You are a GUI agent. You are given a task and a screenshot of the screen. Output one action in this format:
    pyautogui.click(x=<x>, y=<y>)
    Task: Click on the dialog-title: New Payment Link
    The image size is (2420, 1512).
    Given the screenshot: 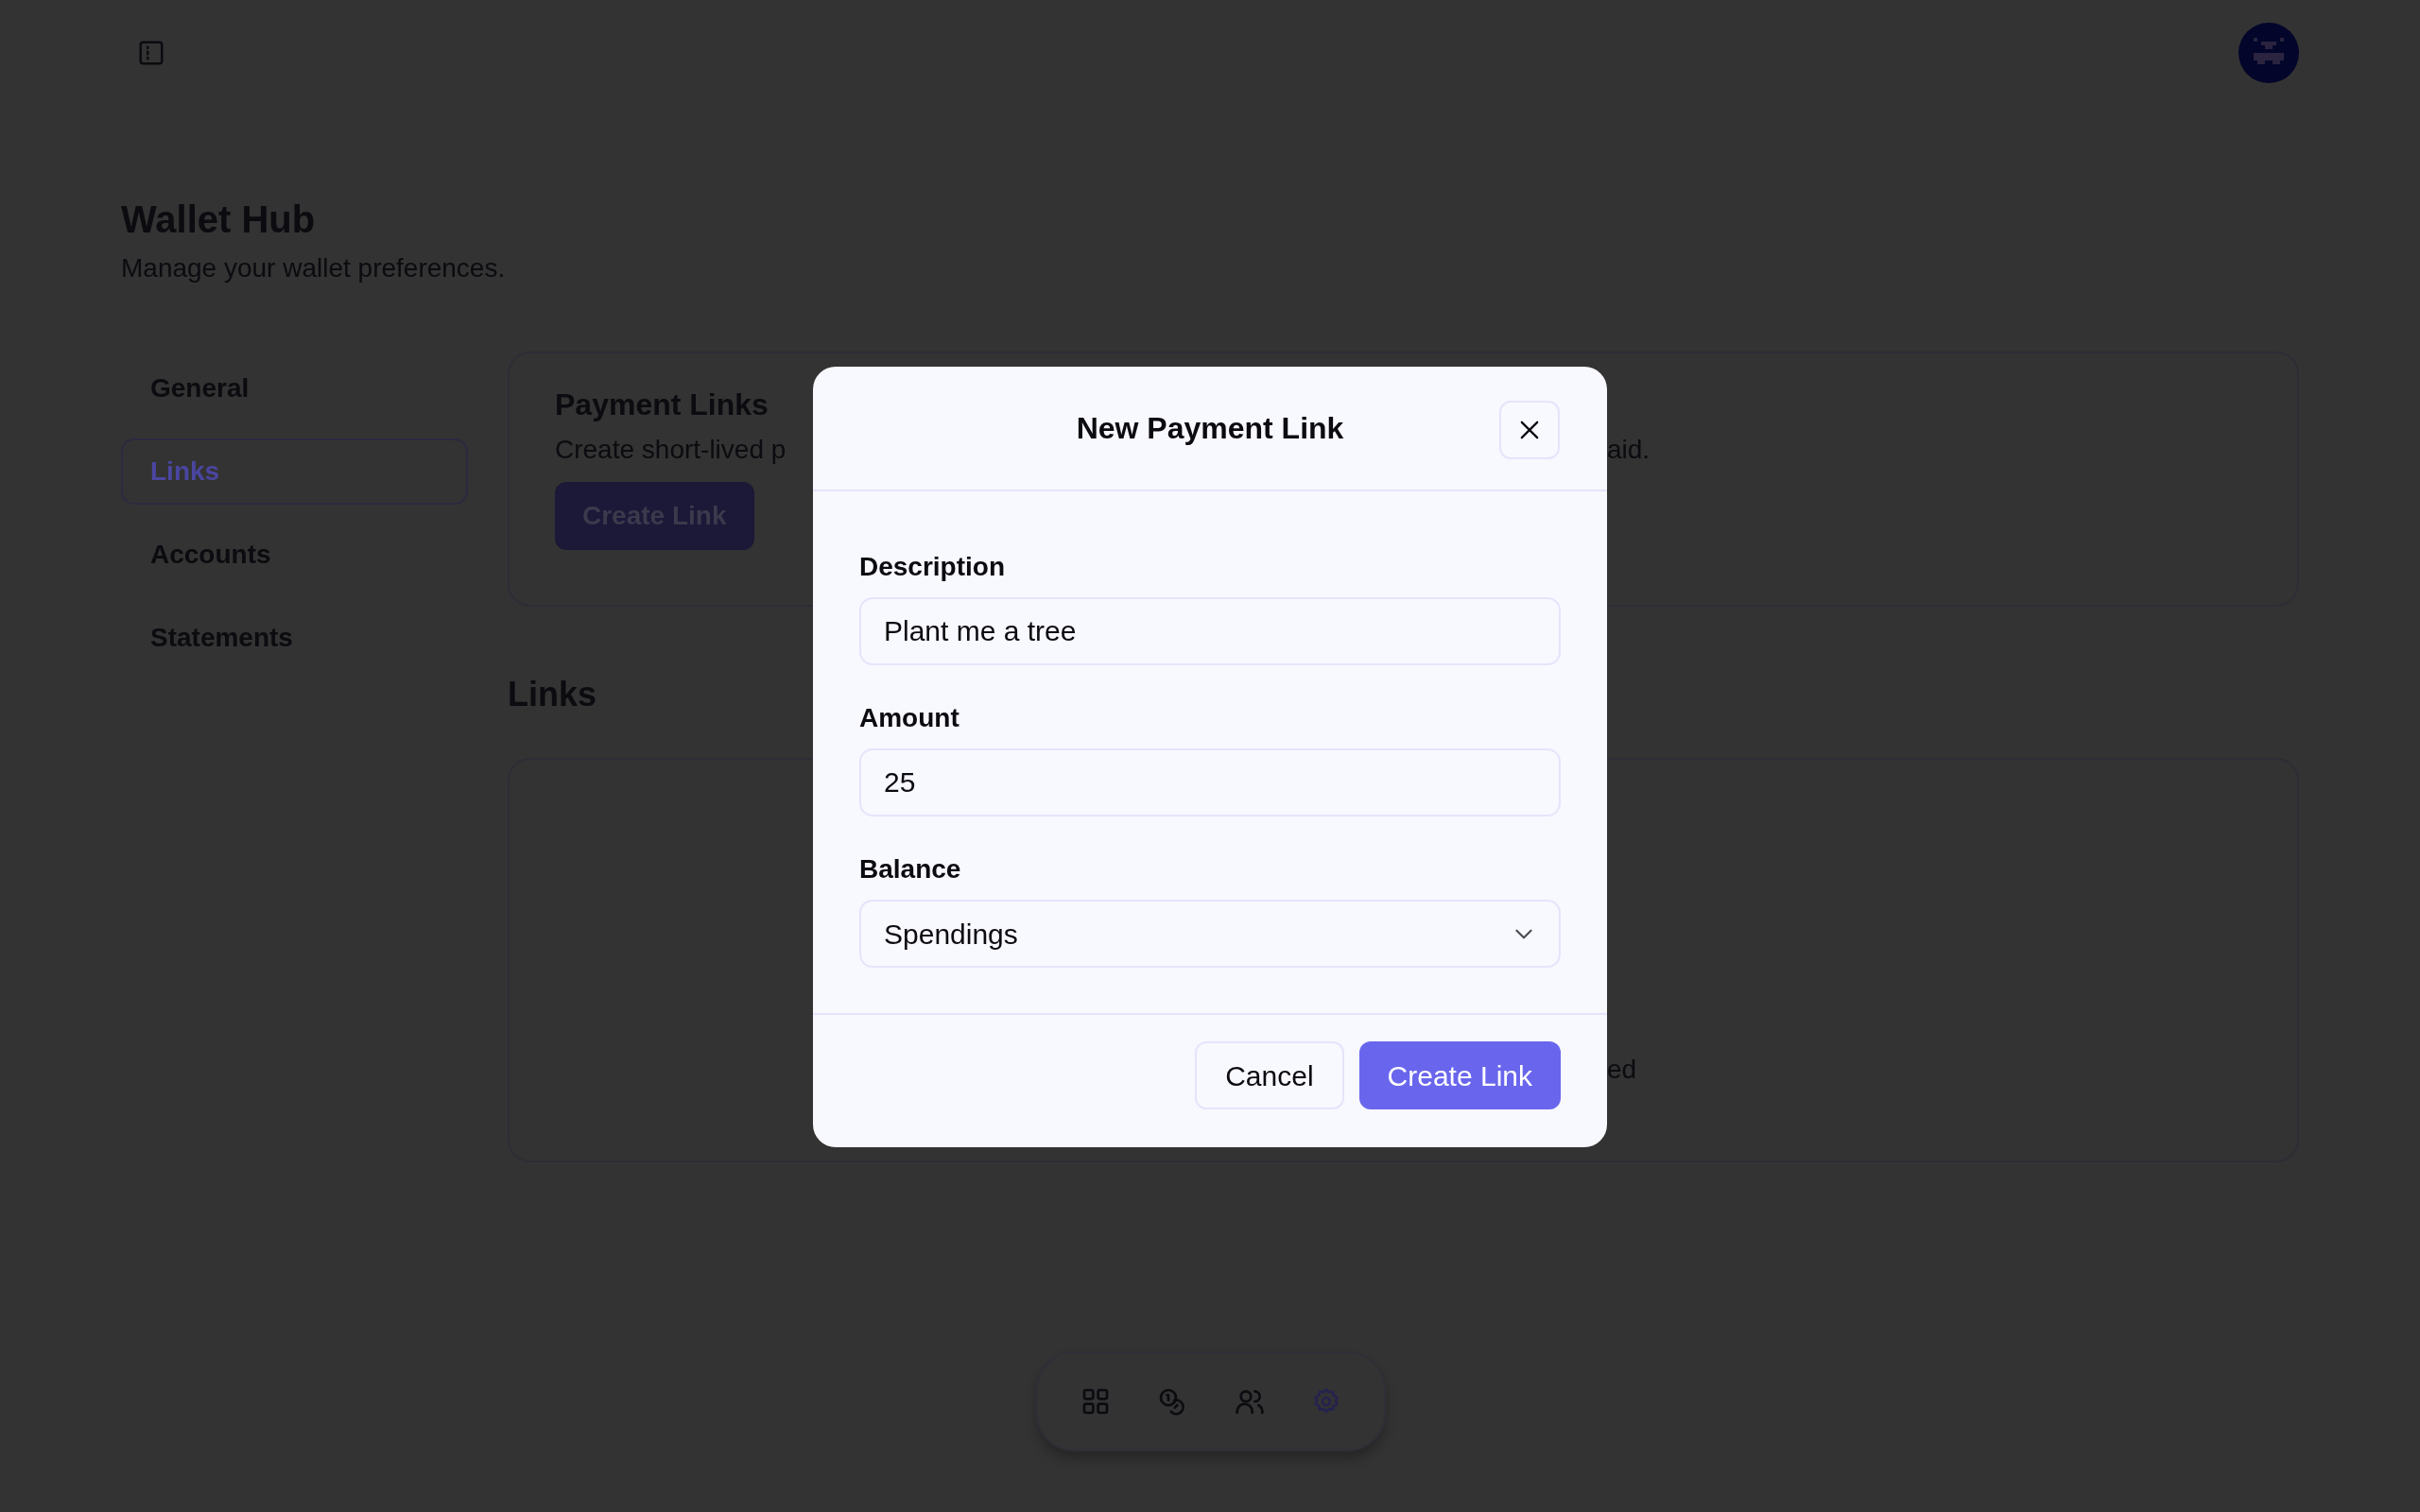 What is the action you would take?
    pyautogui.click(x=1210, y=428)
    